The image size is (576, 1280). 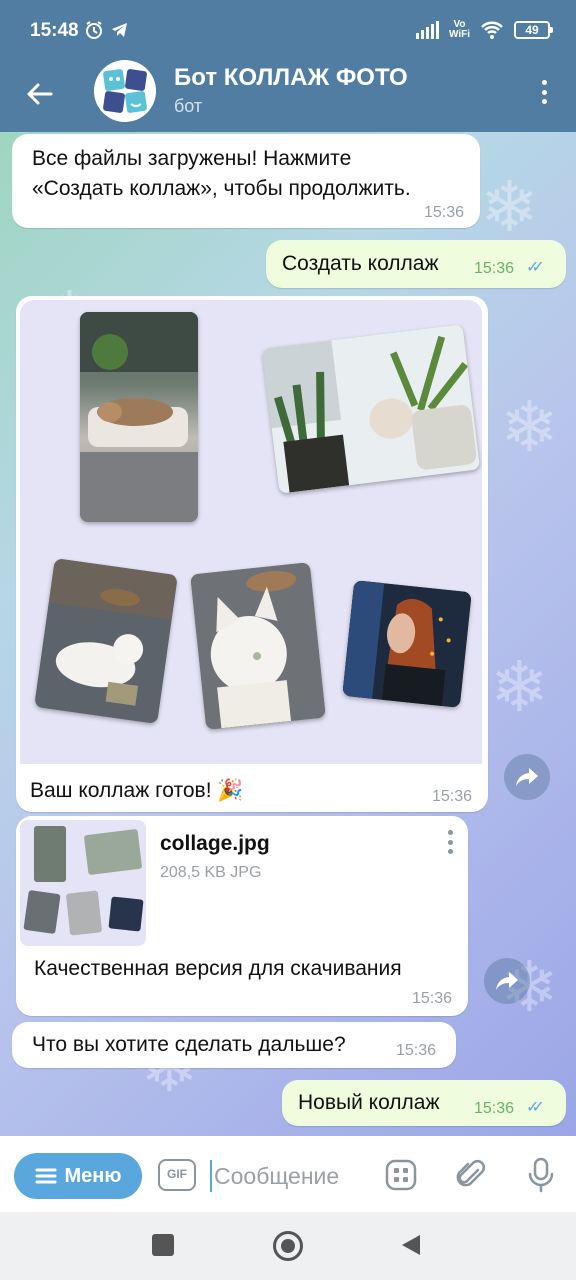 What do you see at coordinates (192, 158) in the screenshot?
I see `message-text: Все файлы загружены! Нажмите` at bounding box center [192, 158].